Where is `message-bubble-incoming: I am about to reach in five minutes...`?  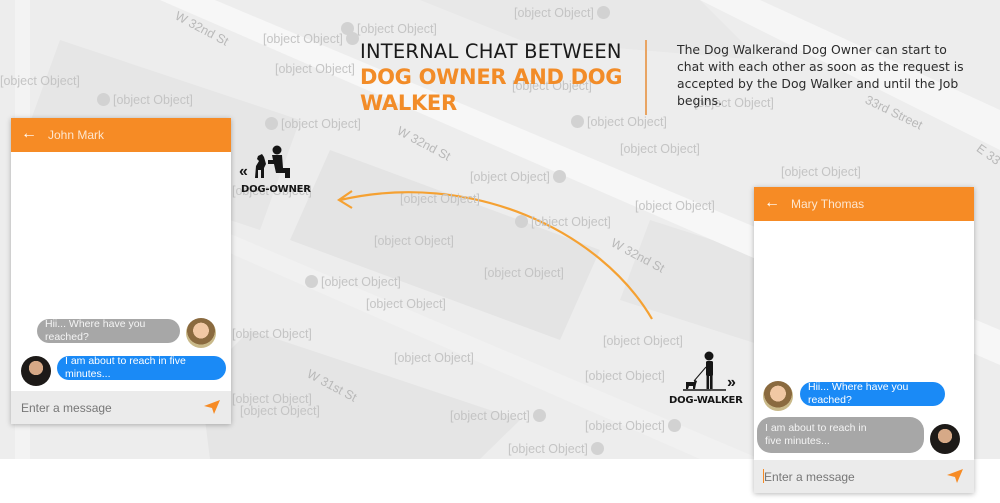 message-bubble-incoming: I am about to reach in five minutes... is located at coordinates (840, 435).